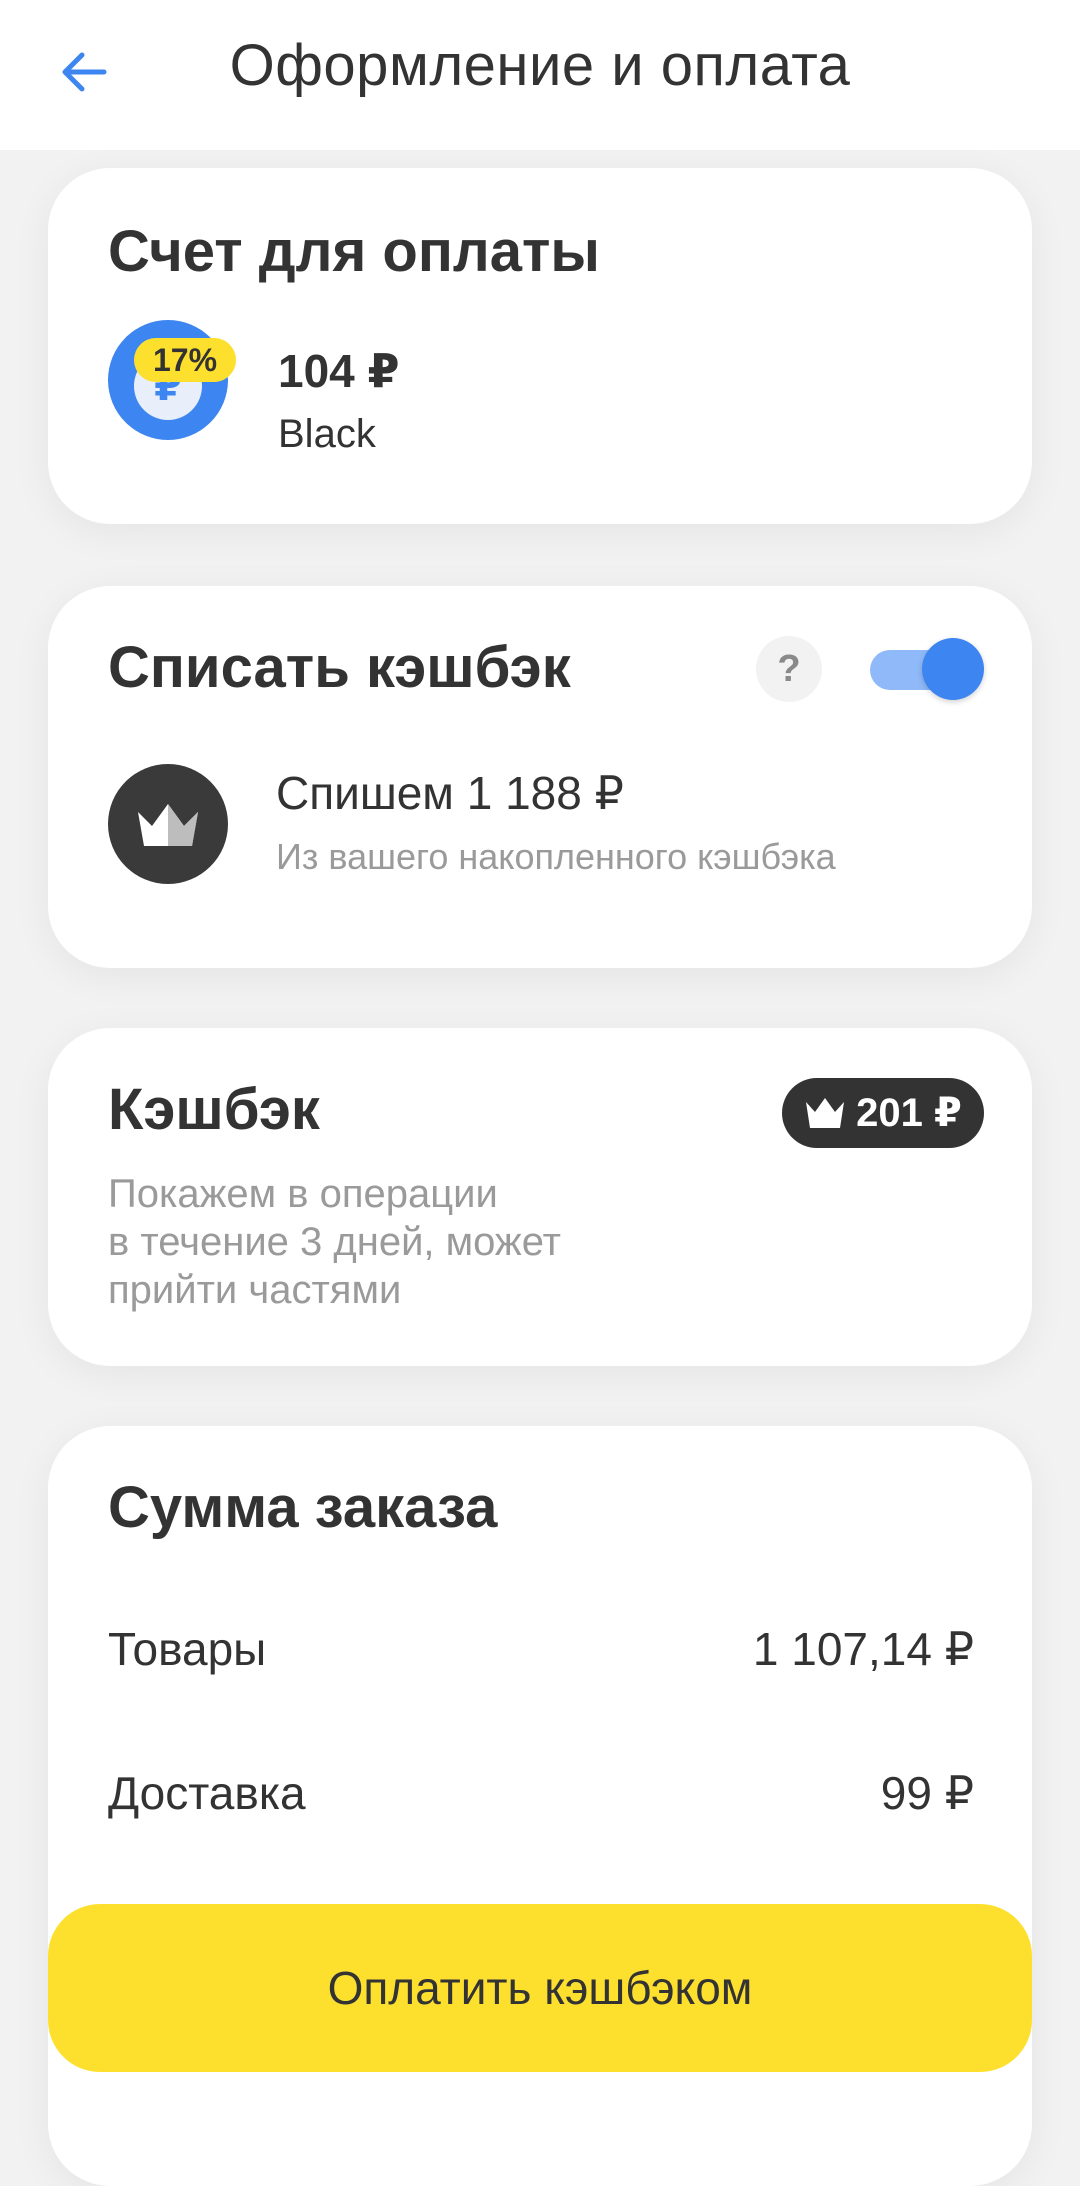 This screenshot has height=2186, width=1080. I want to click on card-title: Сумма заказа, so click(303, 1507).